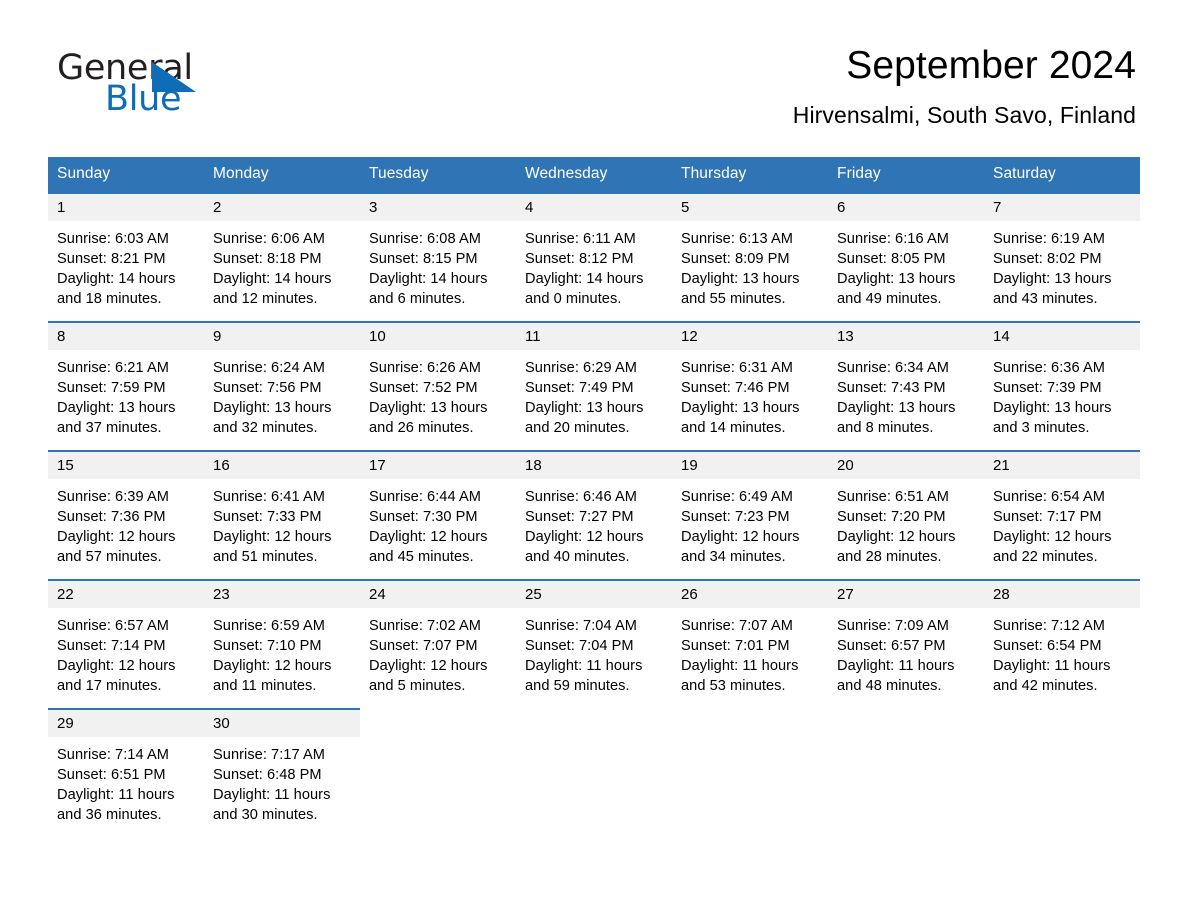 Image resolution: width=1188 pixels, height=918 pixels. What do you see at coordinates (187, 84) in the screenshot?
I see `general-blue-logo: General Blue` at bounding box center [187, 84].